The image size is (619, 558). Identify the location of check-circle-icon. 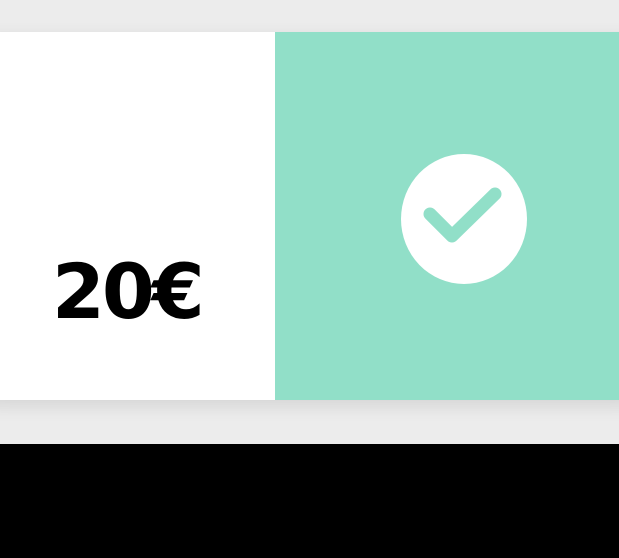
(464, 219).